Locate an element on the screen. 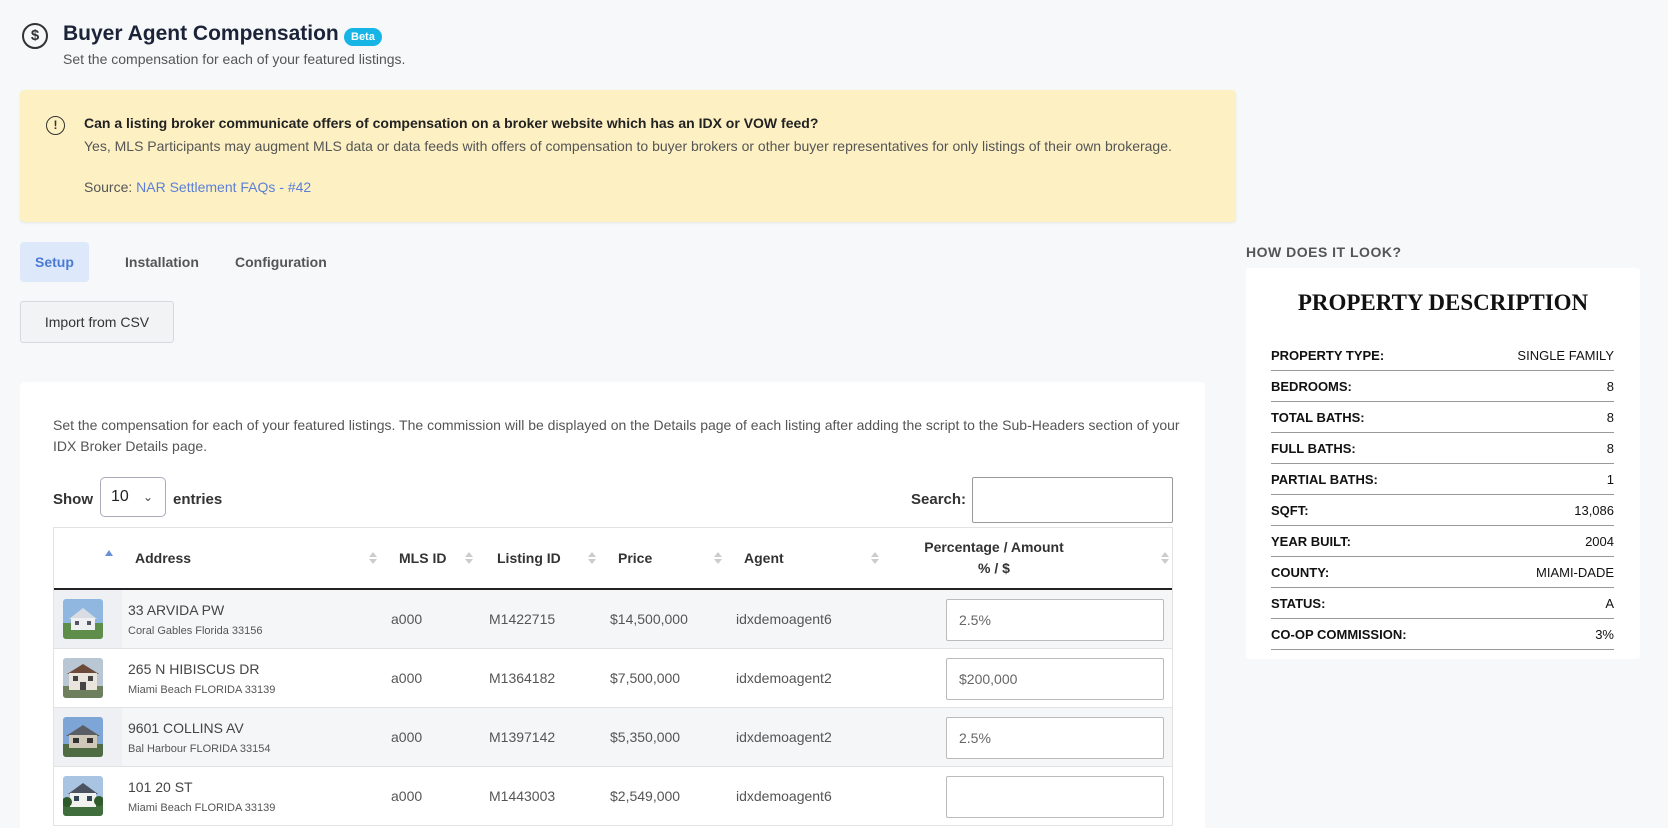 The height and width of the screenshot is (828, 1668). column-header-price: Price is located at coordinates (635, 558).